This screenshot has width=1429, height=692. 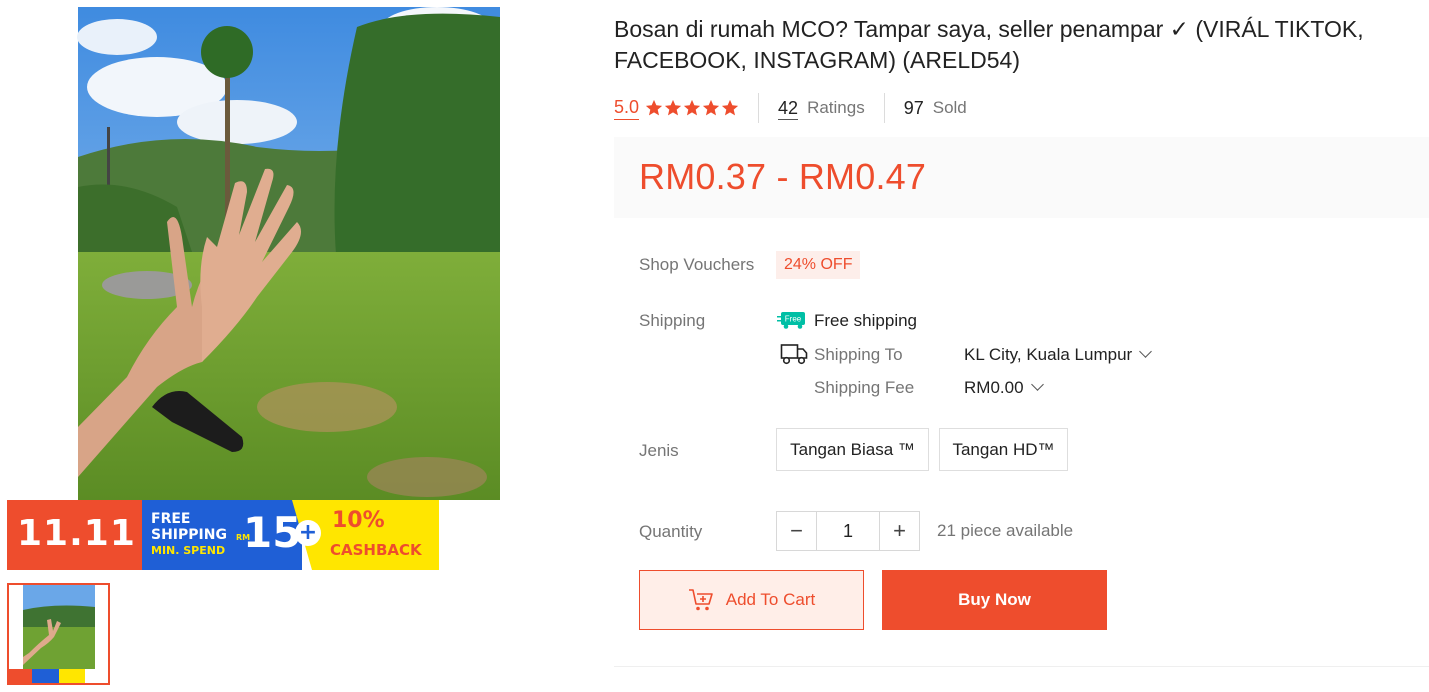 I want to click on stock-available: 21 piece available, so click(x=1005, y=530).